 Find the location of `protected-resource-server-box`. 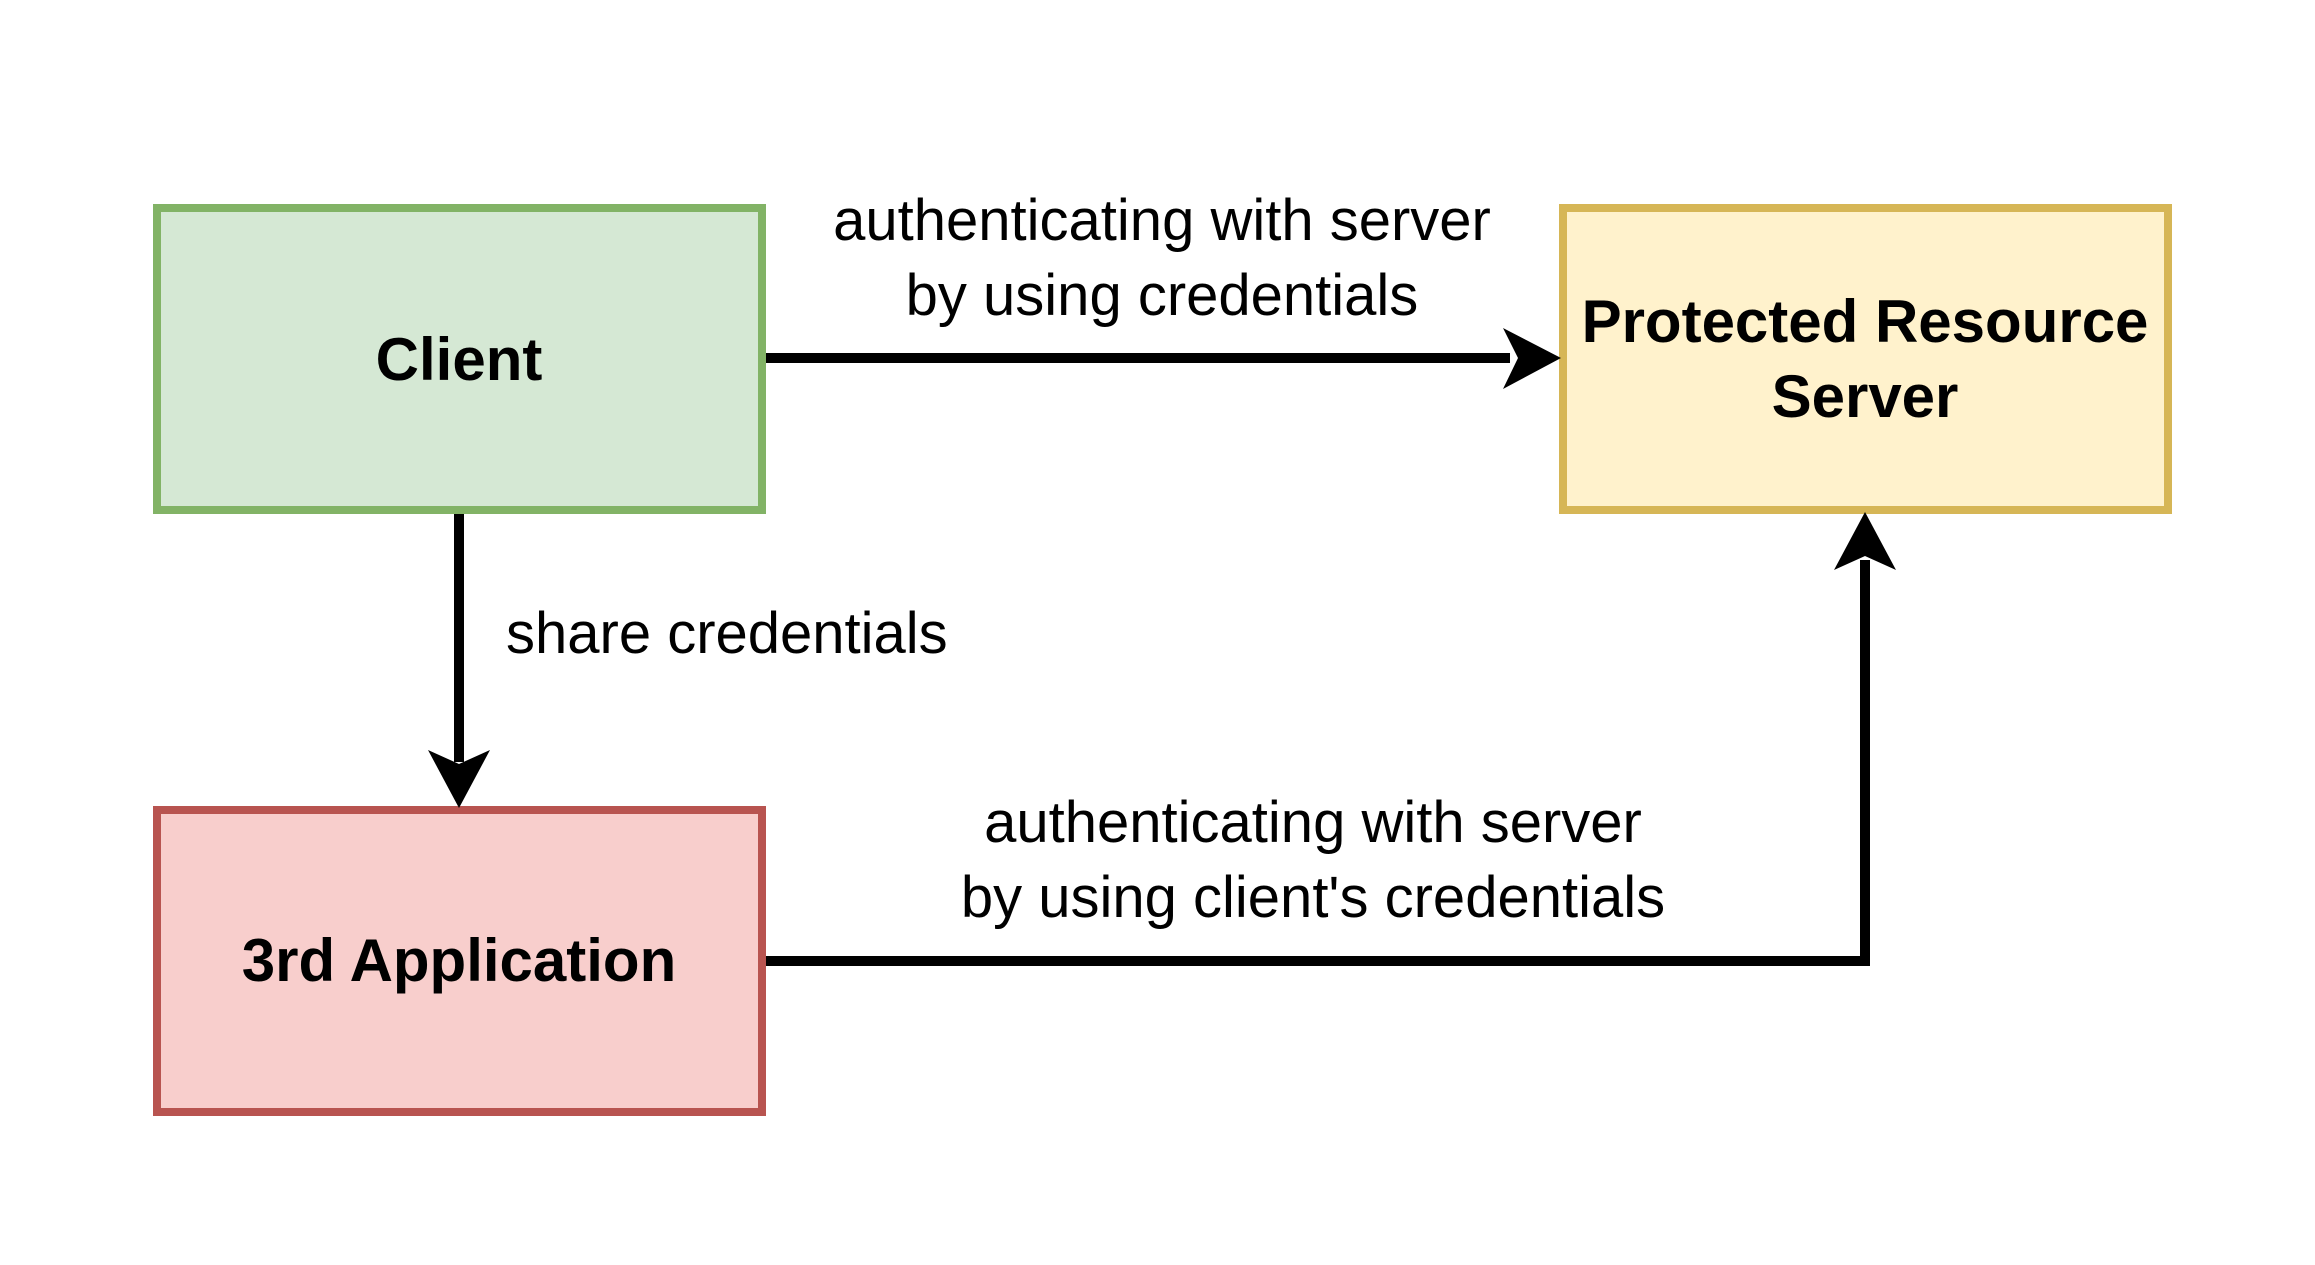

protected-resource-server-box is located at coordinates (1865, 359).